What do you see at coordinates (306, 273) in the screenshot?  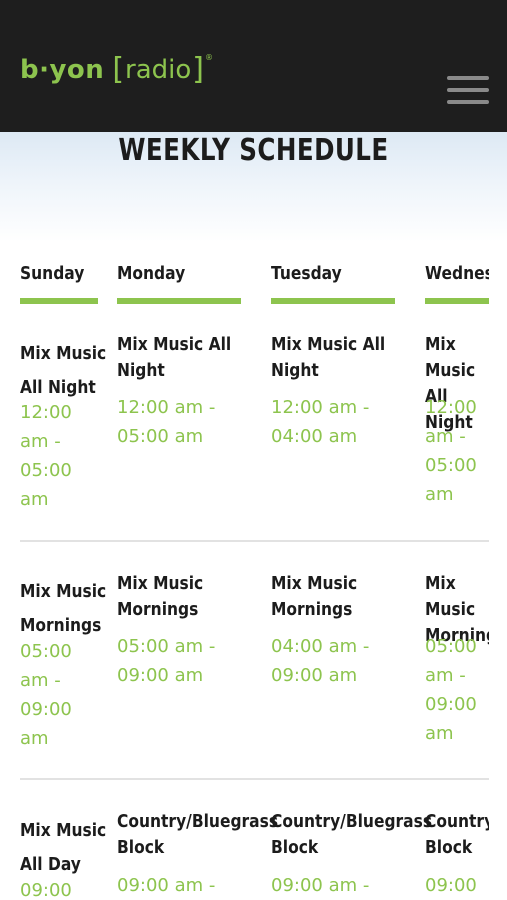 I see `day-header-tuesday: Tuesday` at bounding box center [306, 273].